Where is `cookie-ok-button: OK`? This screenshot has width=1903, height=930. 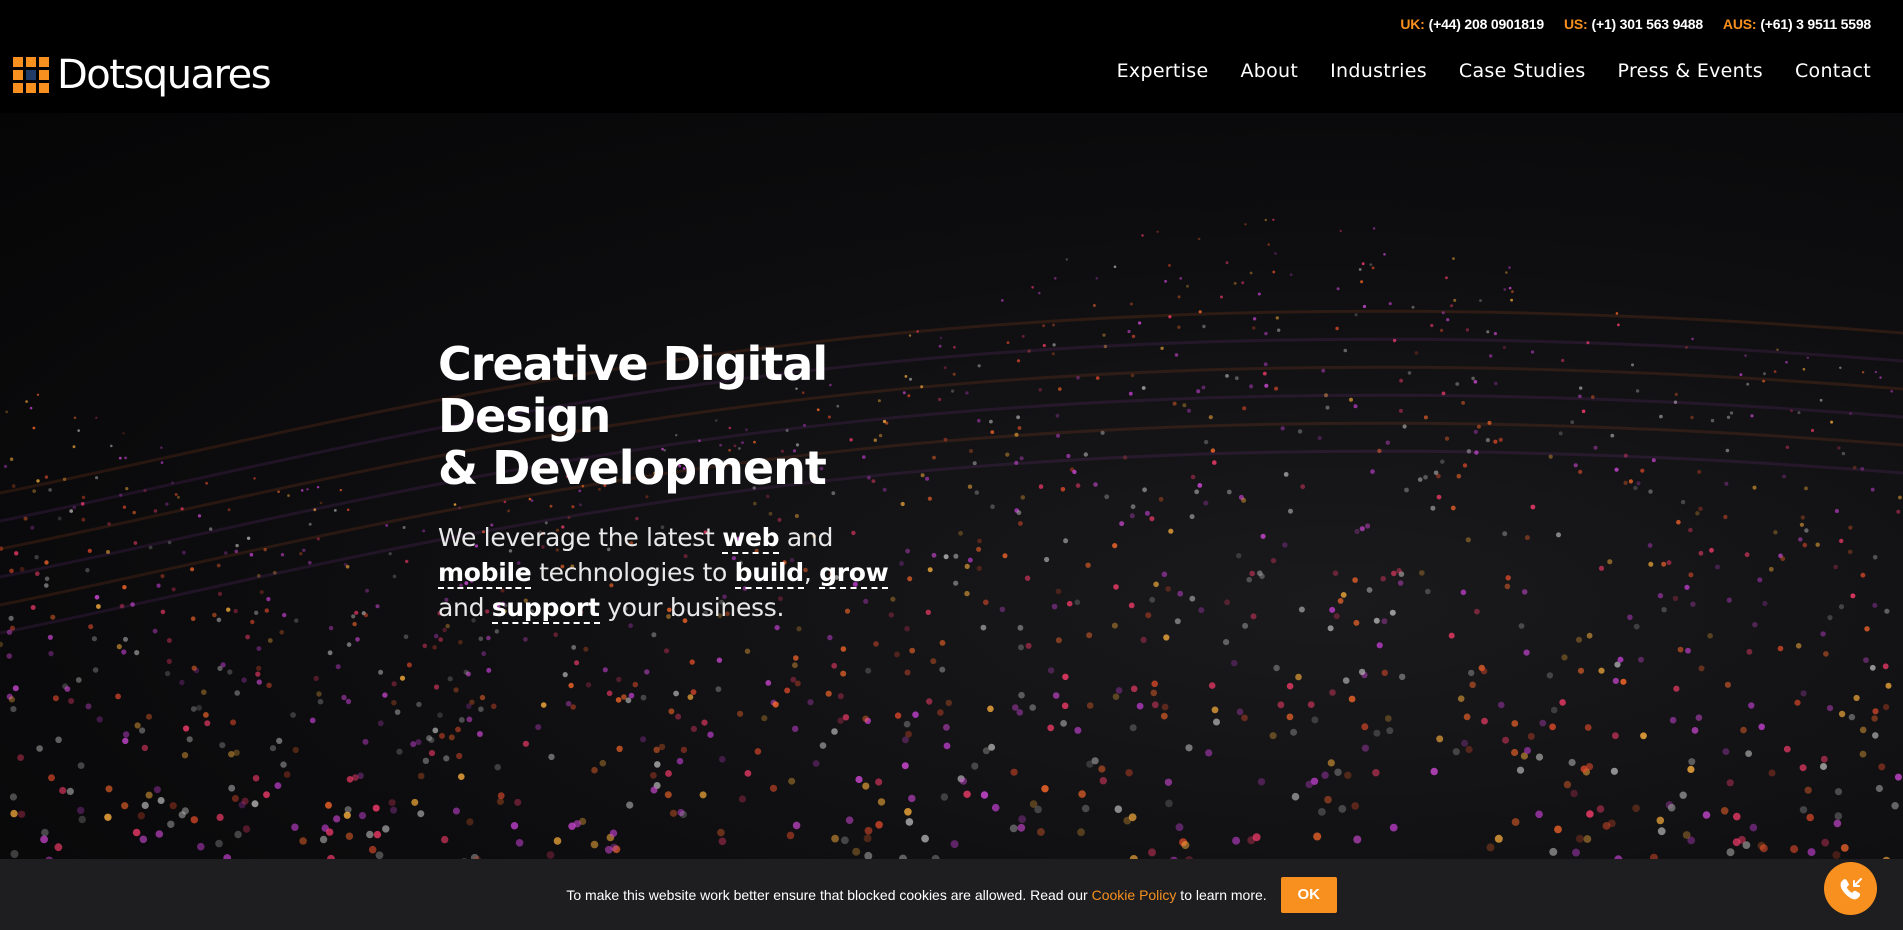 cookie-ok-button: OK is located at coordinates (1308, 894).